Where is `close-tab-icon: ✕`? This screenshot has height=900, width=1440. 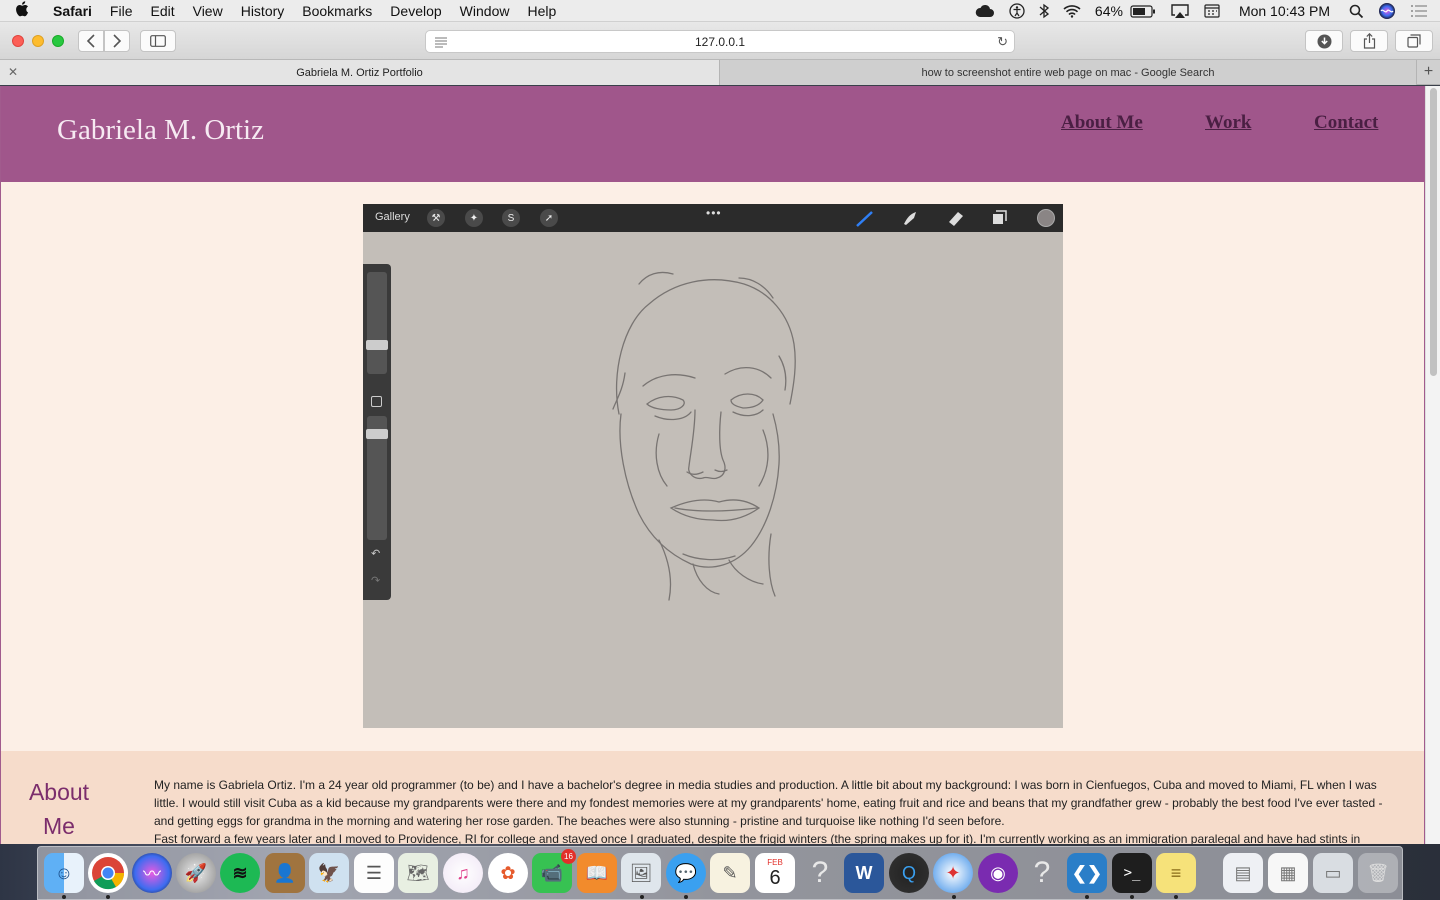 close-tab-icon: ✕ is located at coordinates (13, 72).